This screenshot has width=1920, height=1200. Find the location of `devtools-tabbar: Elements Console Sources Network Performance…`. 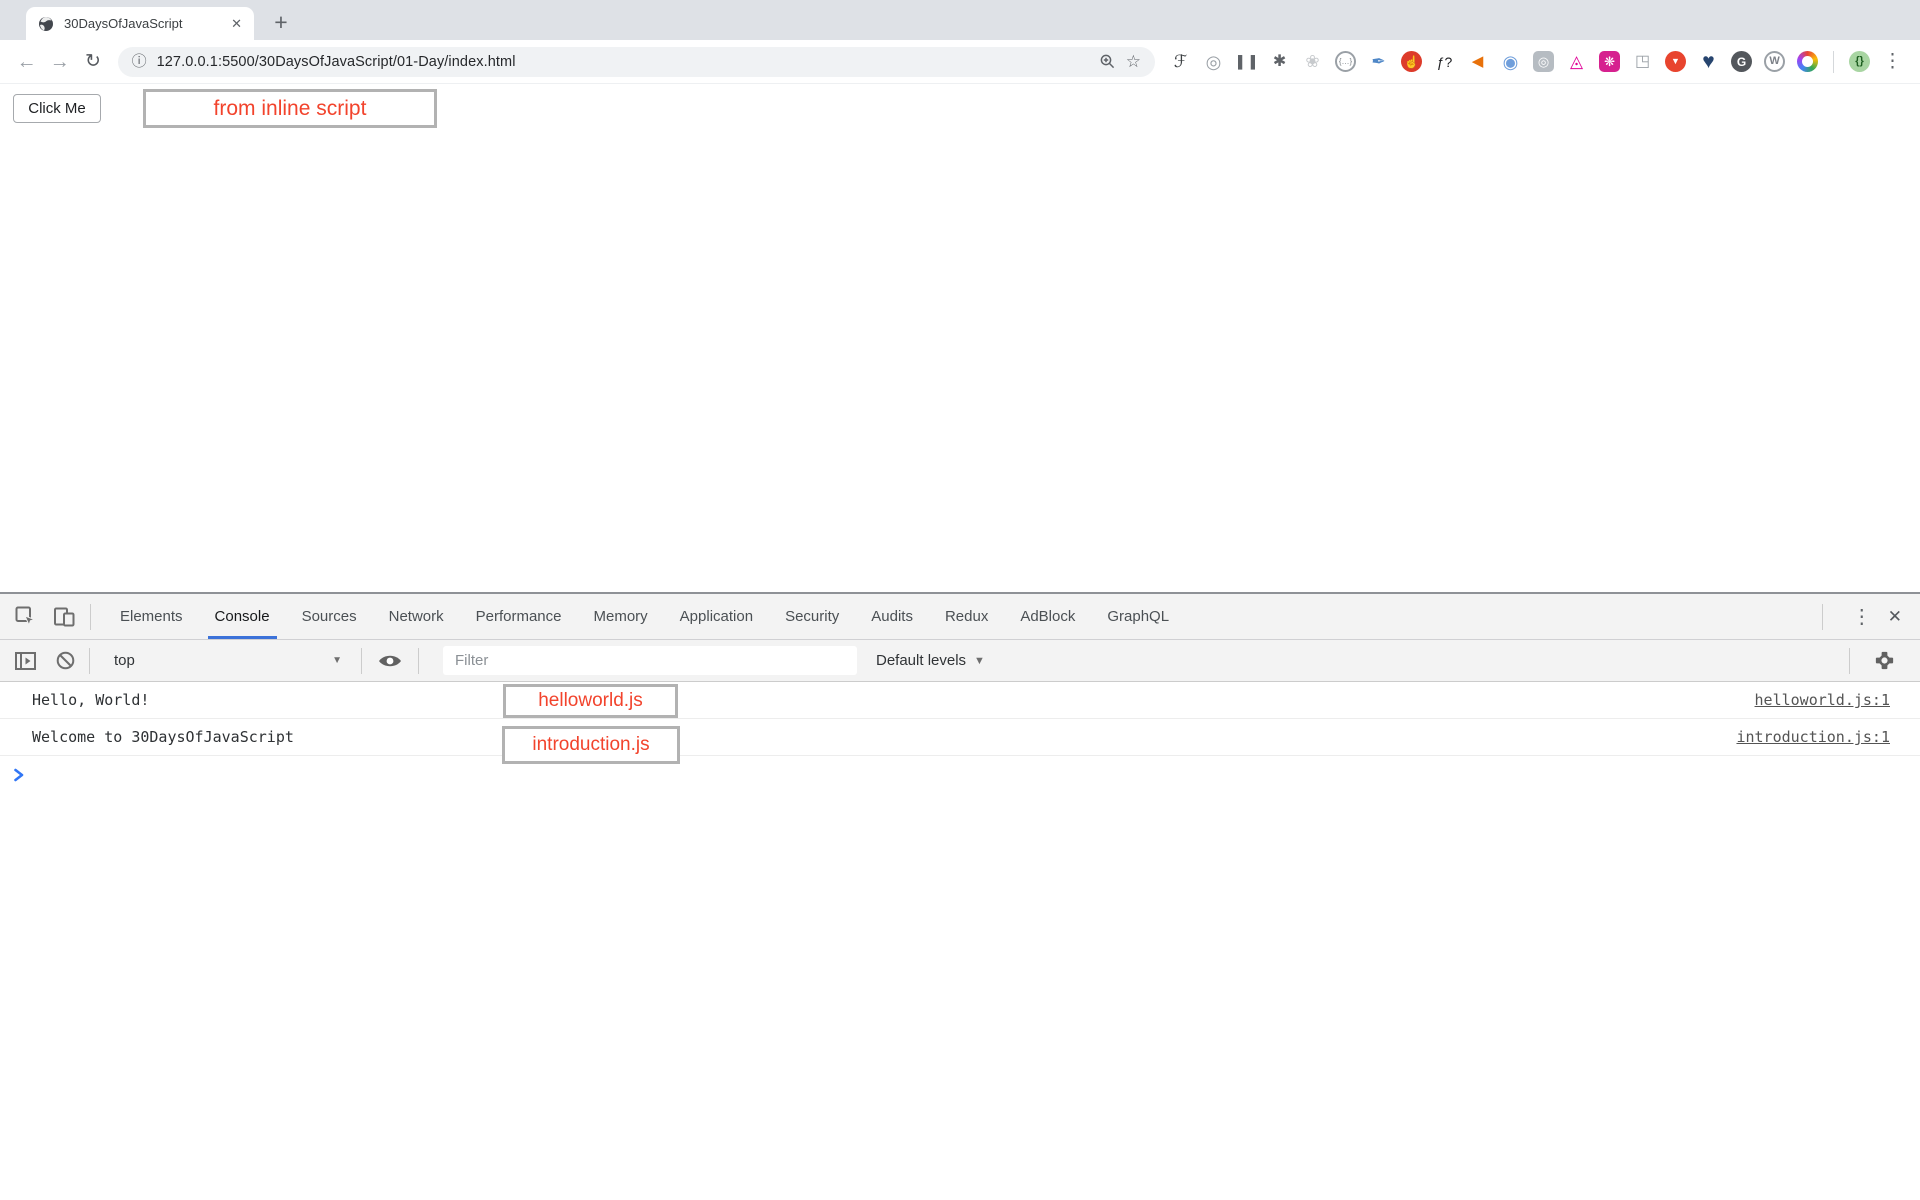

devtools-tabbar: Elements Console Sources Network Performance… is located at coordinates (960, 617).